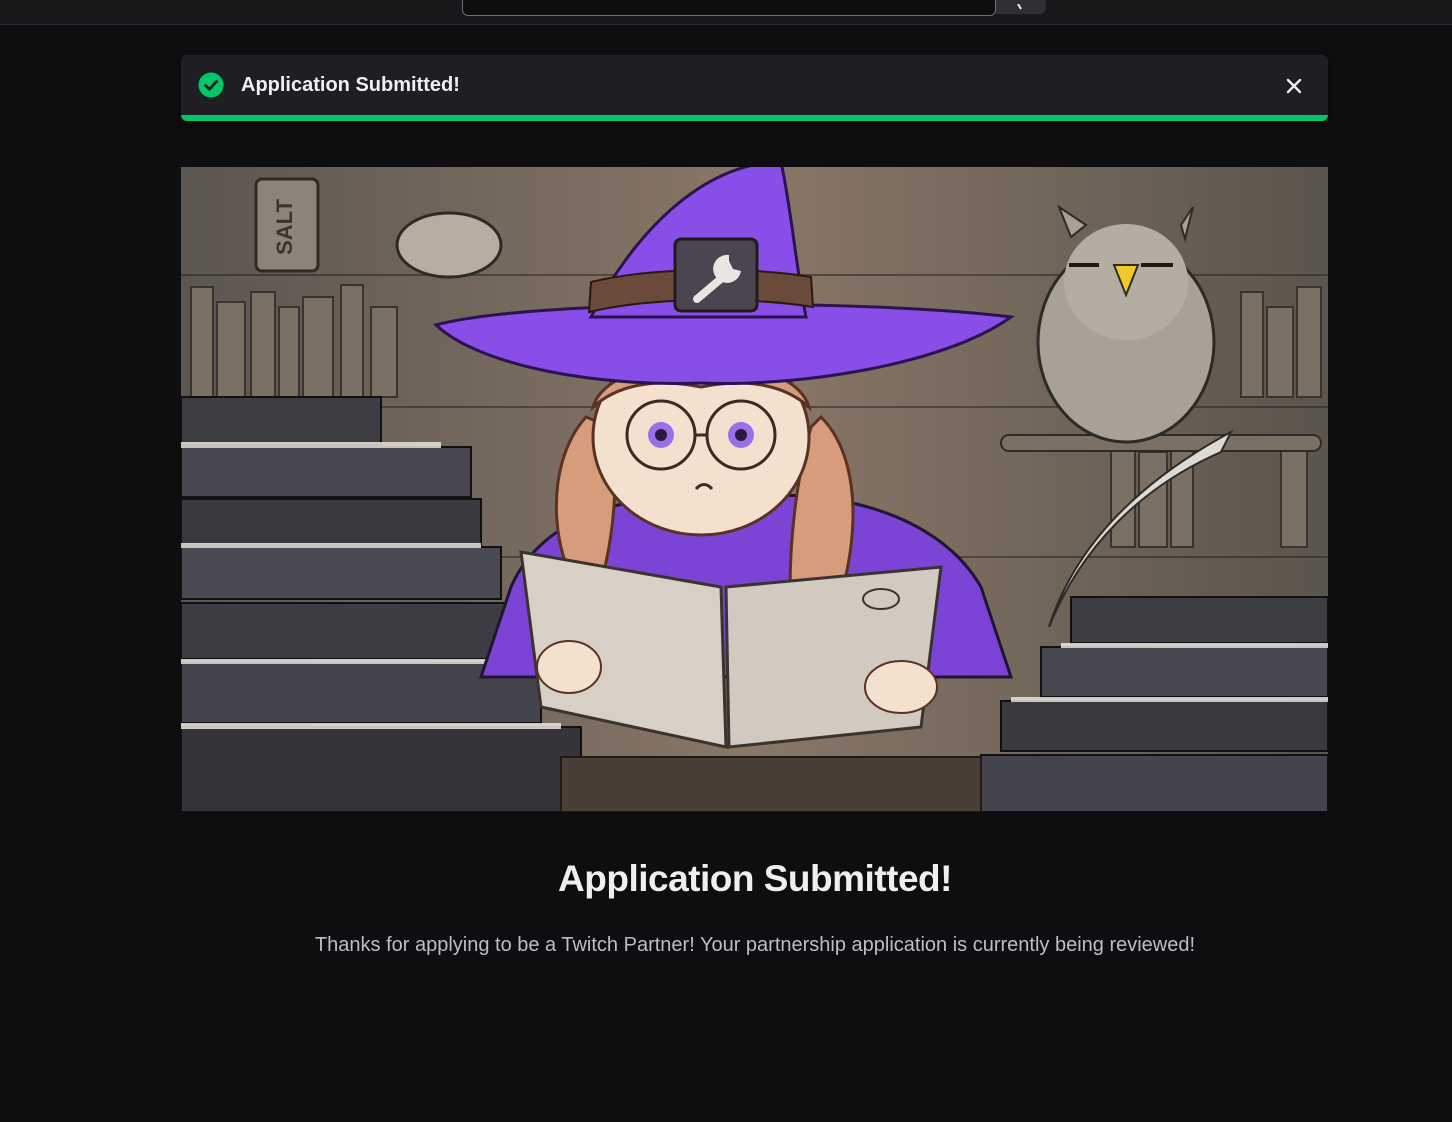 The width and height of the screenshot is (1452, 1122). What do you see at coordinates (350, 85) in the screenshot?
I see `toast-message: Application Submitted!` at bounding box center [350, 85].